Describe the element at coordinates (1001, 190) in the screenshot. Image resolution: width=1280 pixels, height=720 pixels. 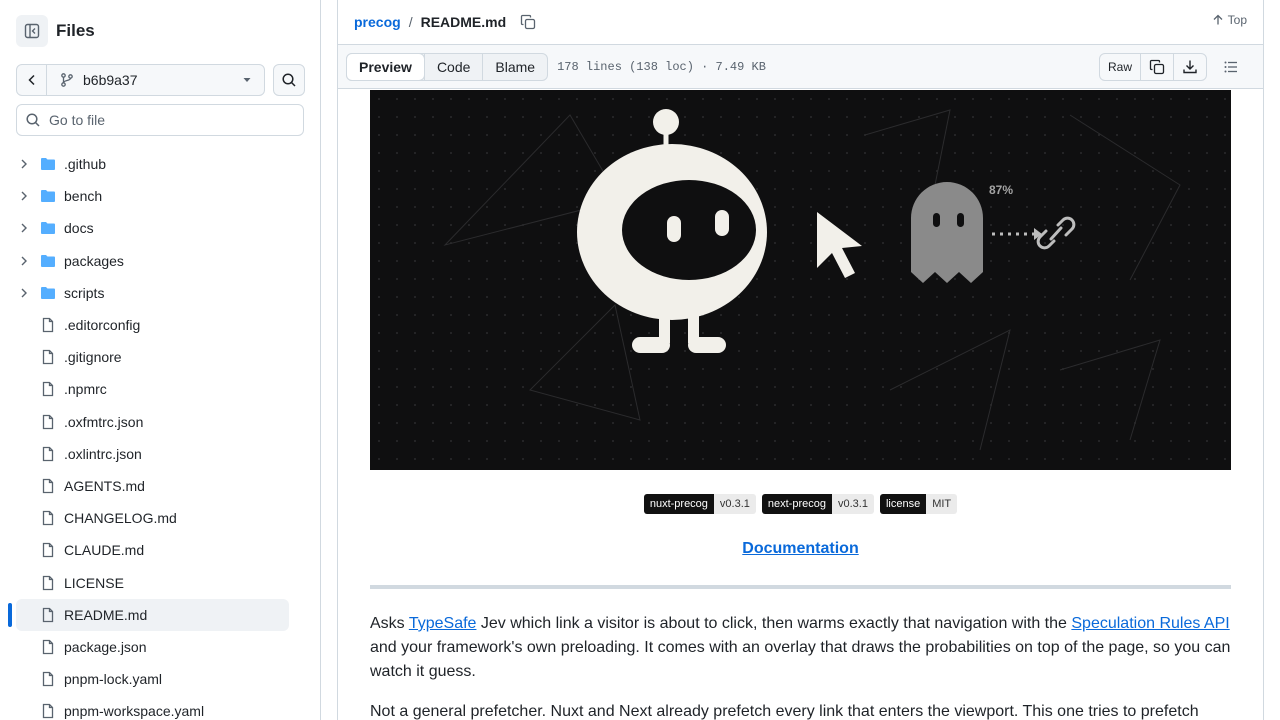
I see `hero-percent-label: 87%` at that location.